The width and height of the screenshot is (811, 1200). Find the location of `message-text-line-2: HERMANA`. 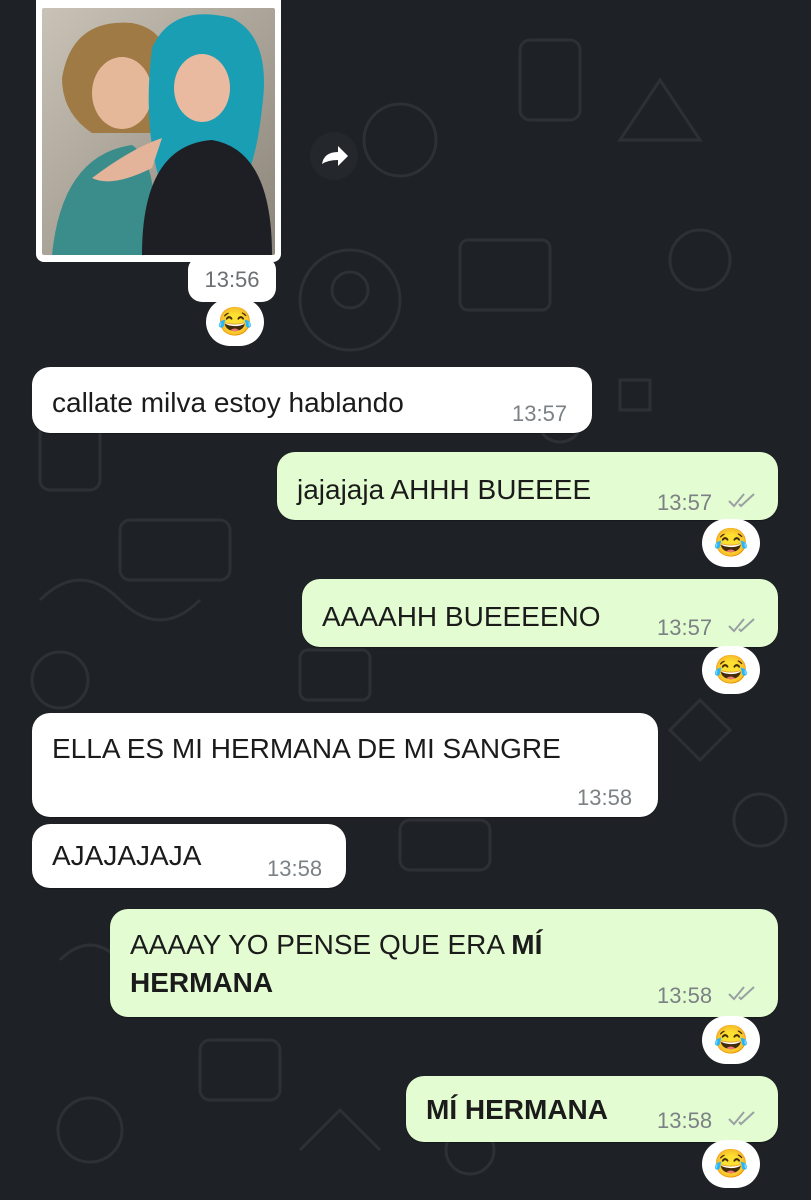

message-text-line-2: HERMANA is located at coordinates (202, 982).